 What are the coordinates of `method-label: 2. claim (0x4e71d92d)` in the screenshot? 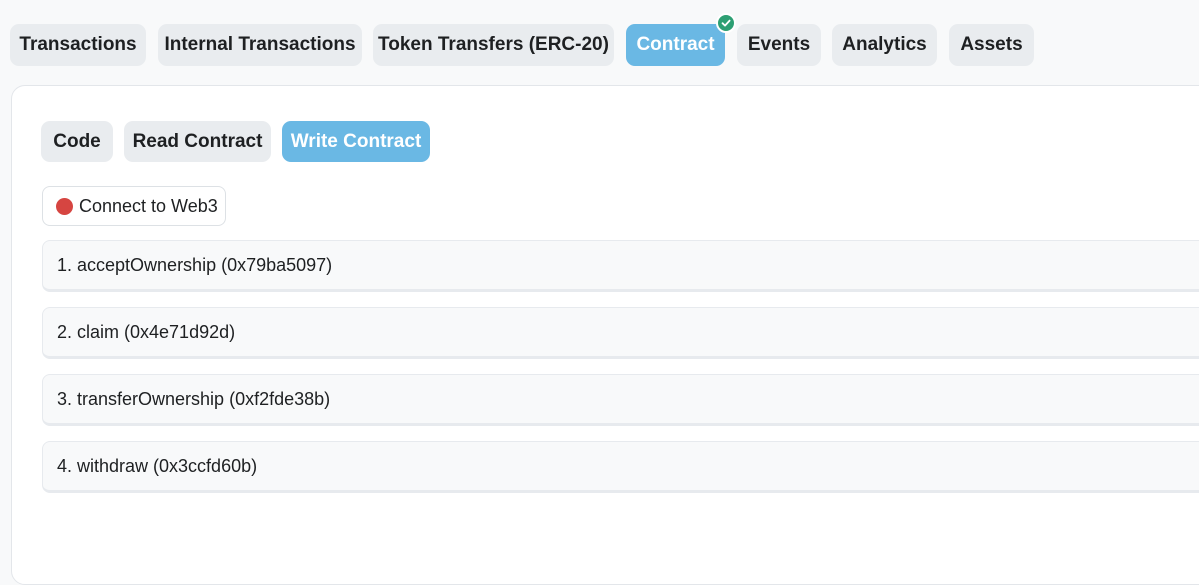 It's located at (146, 331).